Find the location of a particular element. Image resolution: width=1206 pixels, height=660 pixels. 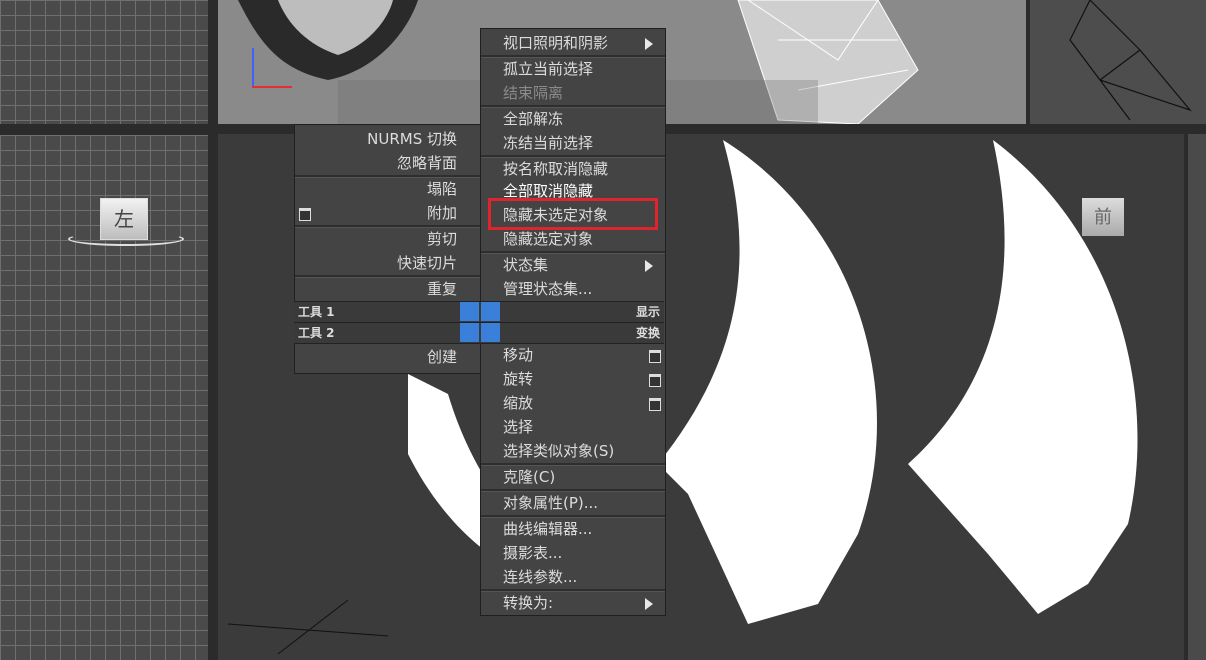

menu-item-attach: 附加 is located at coordinates (388, 213).